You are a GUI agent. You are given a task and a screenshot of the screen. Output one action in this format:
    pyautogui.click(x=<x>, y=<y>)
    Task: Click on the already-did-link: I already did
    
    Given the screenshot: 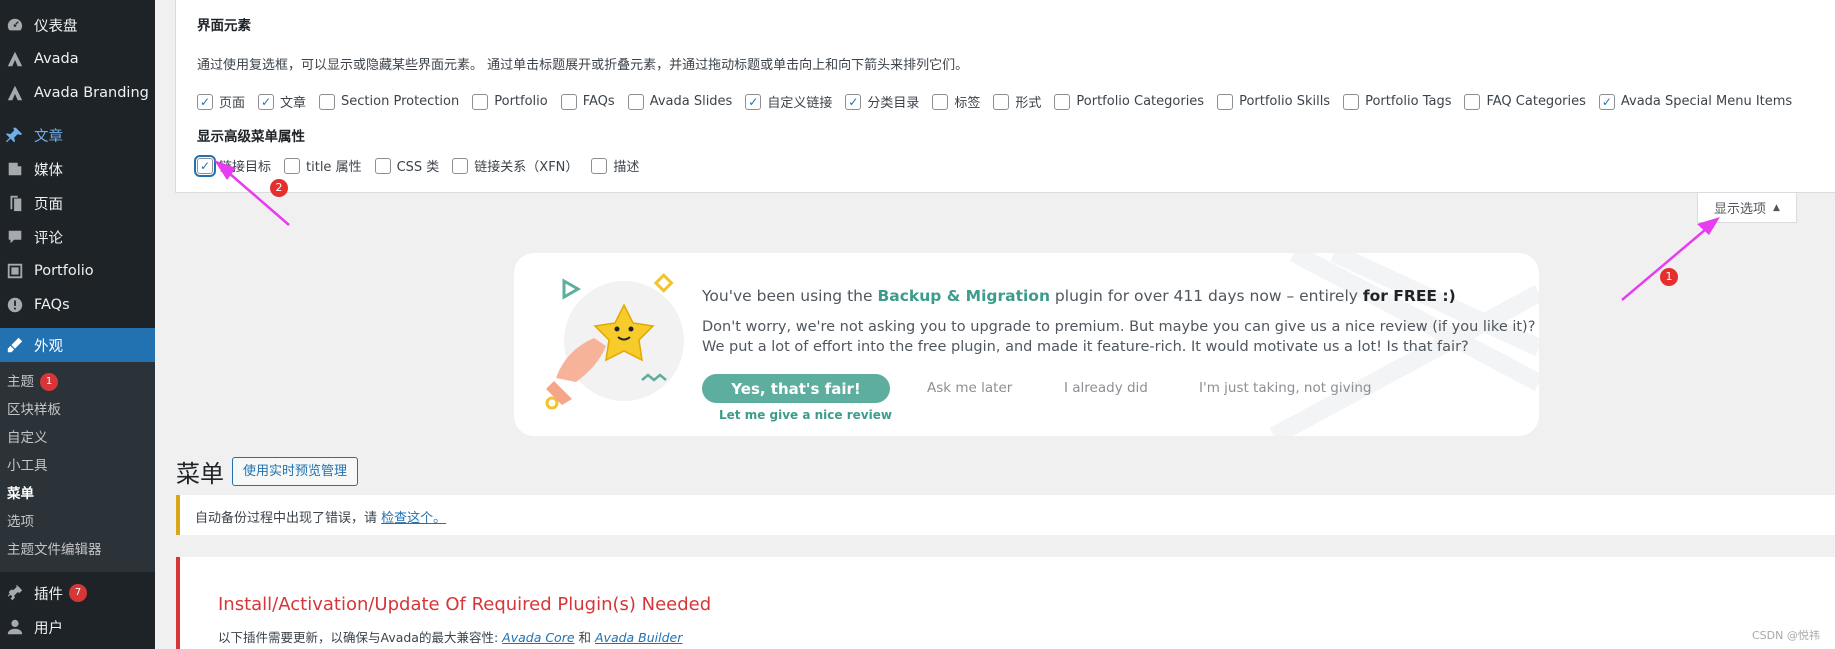 What is the action you would take?
    pyautogui.click(x=1106, y=388)
    